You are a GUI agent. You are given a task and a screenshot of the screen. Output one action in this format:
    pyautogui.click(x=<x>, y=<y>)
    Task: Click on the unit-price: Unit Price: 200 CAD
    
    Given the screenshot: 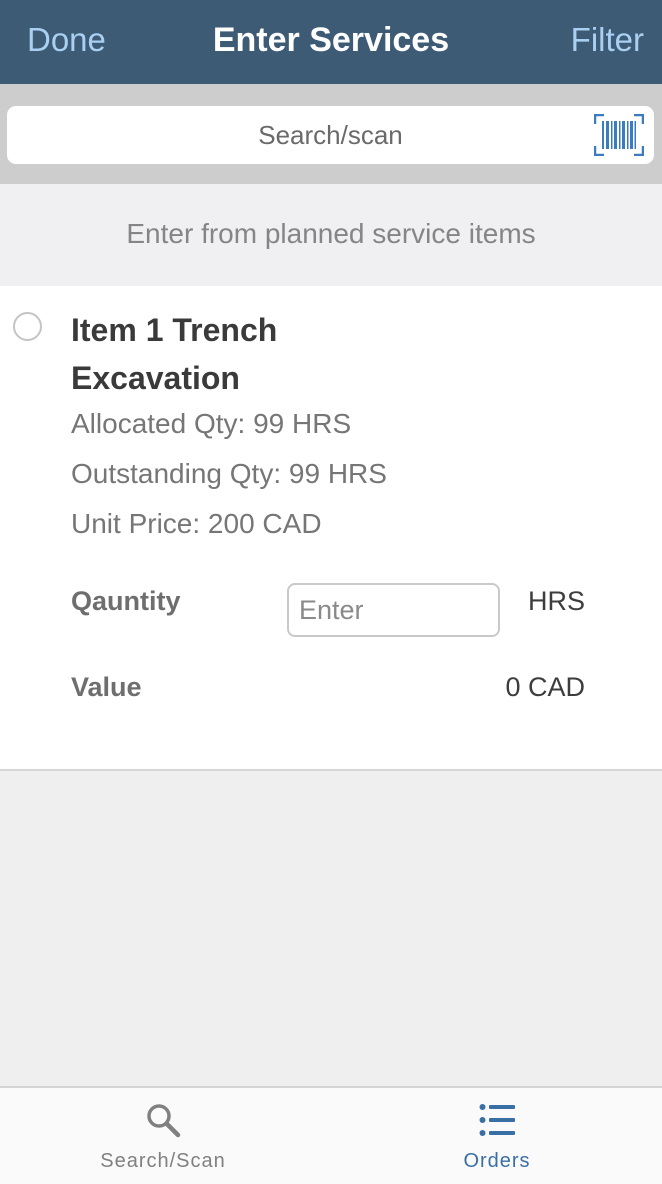 What is the action you would take?
    pyautogui.click(x=196, y=523)
    